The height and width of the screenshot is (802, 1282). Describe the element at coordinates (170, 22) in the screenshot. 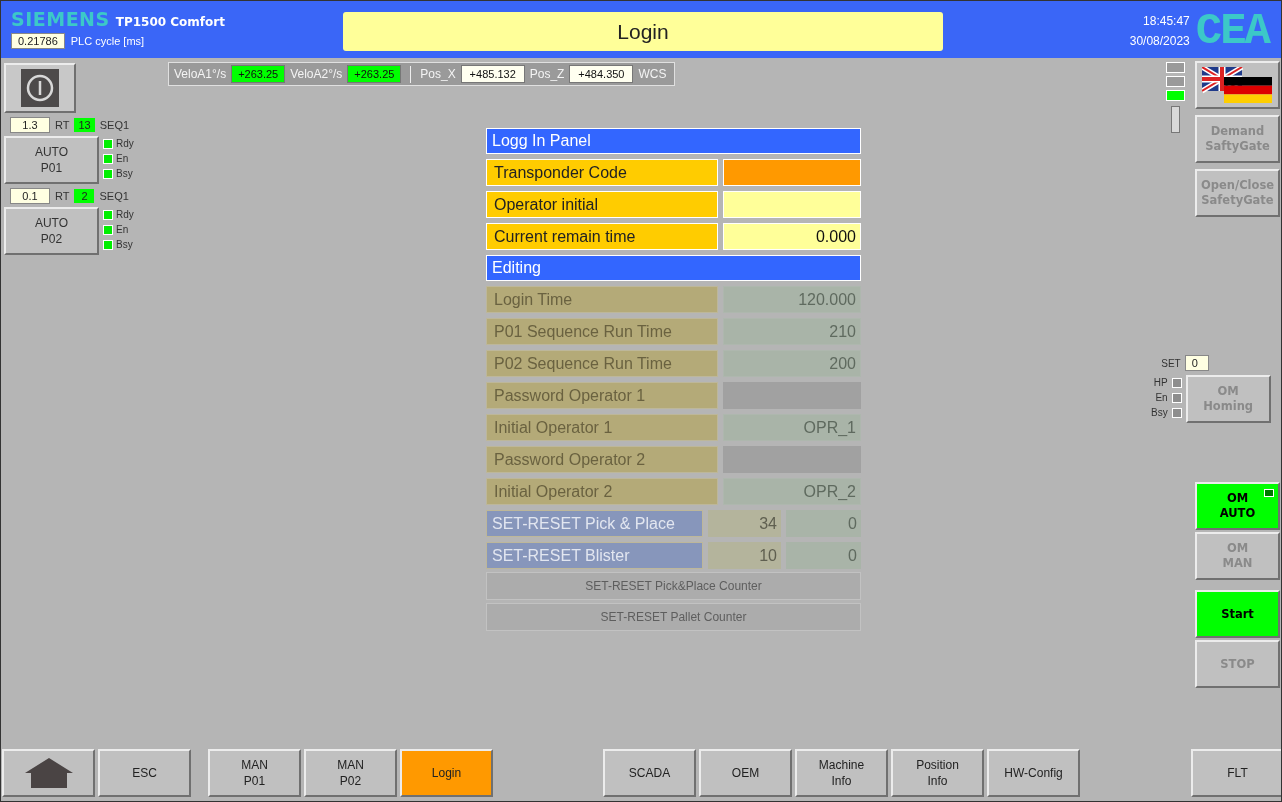

I see `panel-model: TP1500 Comfort` at that location.